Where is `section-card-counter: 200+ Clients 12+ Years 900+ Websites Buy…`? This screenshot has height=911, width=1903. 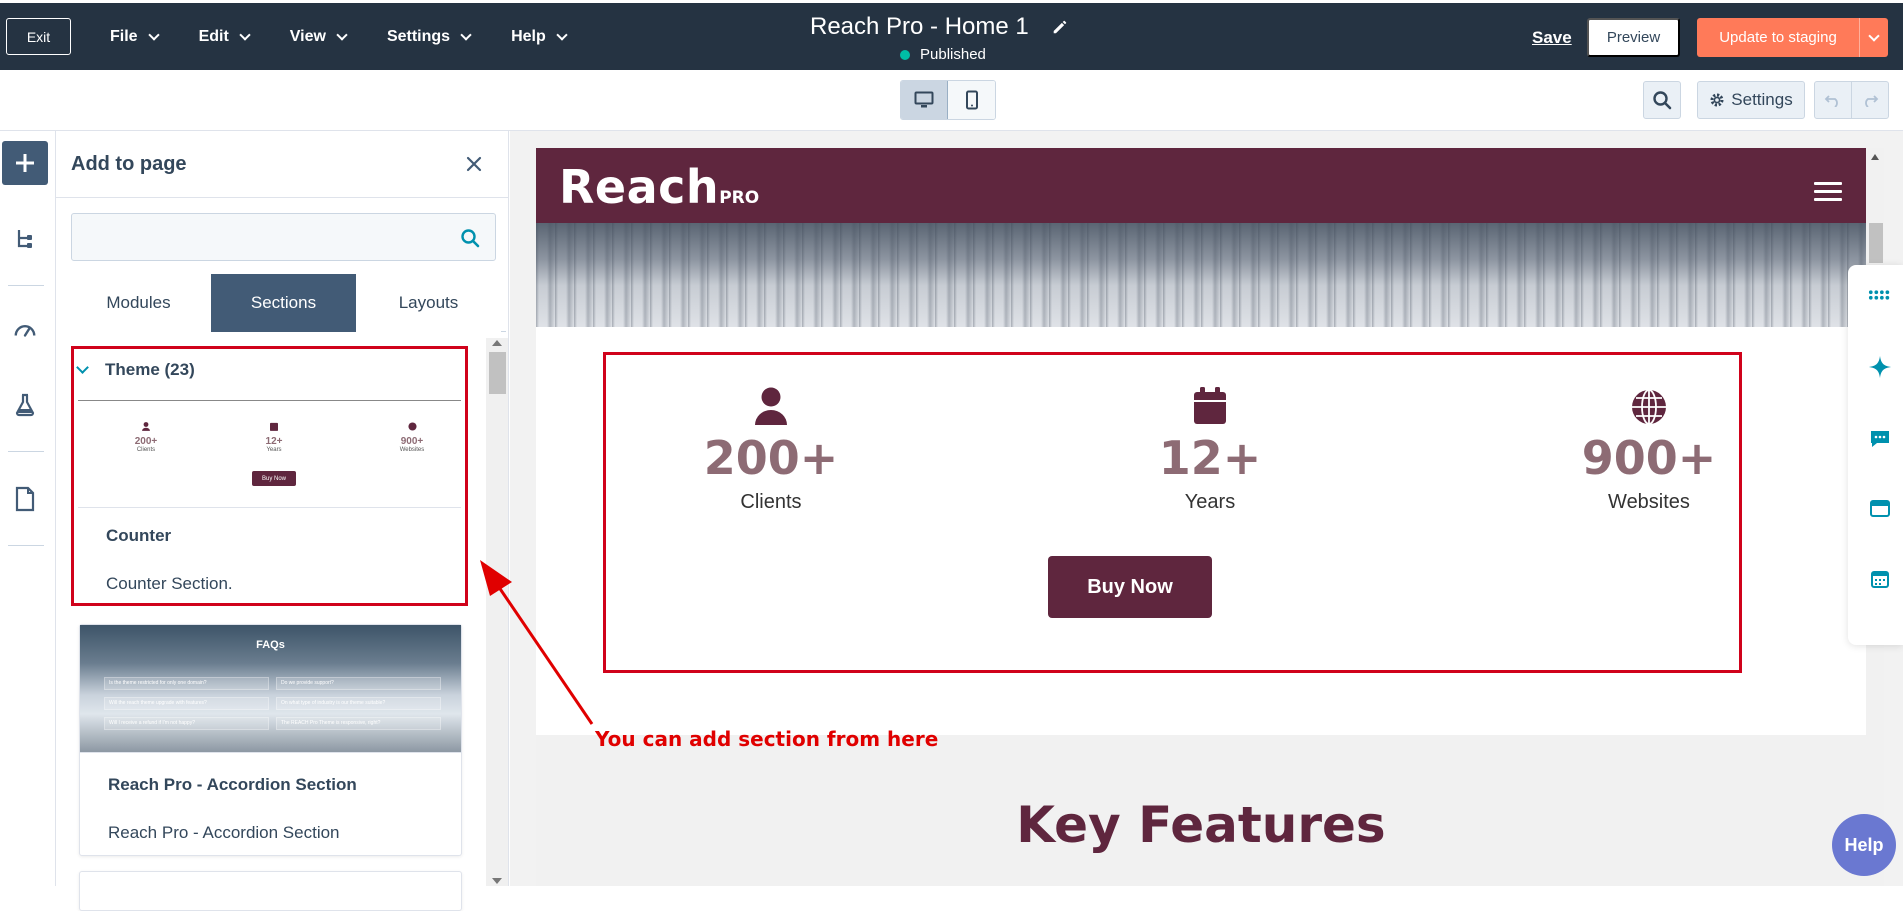 section-card-counter: 200+ Clients 12+ Years 900+ Websites Buy… is located at coordinates (269, 501).